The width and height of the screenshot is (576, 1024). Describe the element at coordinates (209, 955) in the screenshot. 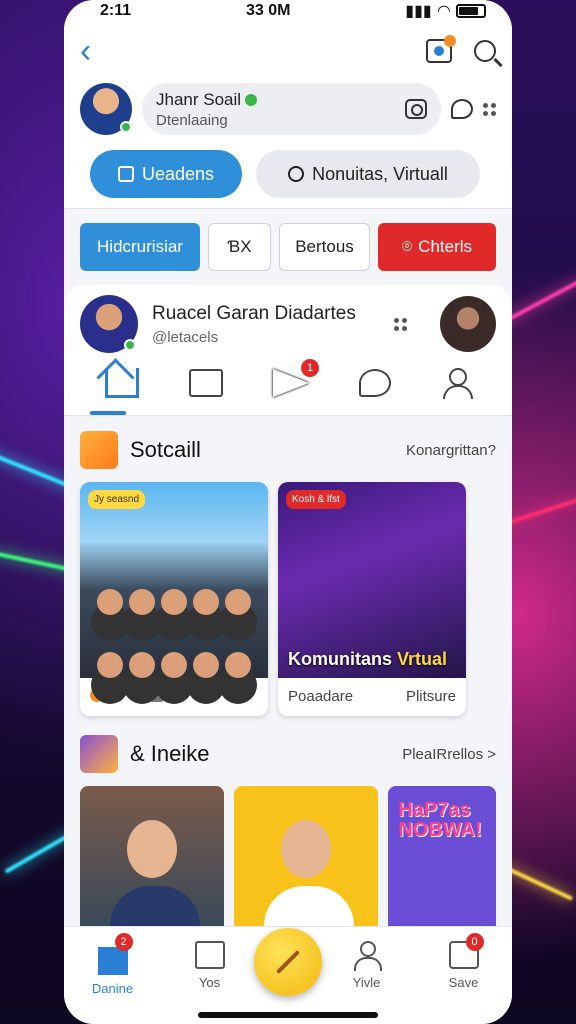

I see `notes-icon` at that location.